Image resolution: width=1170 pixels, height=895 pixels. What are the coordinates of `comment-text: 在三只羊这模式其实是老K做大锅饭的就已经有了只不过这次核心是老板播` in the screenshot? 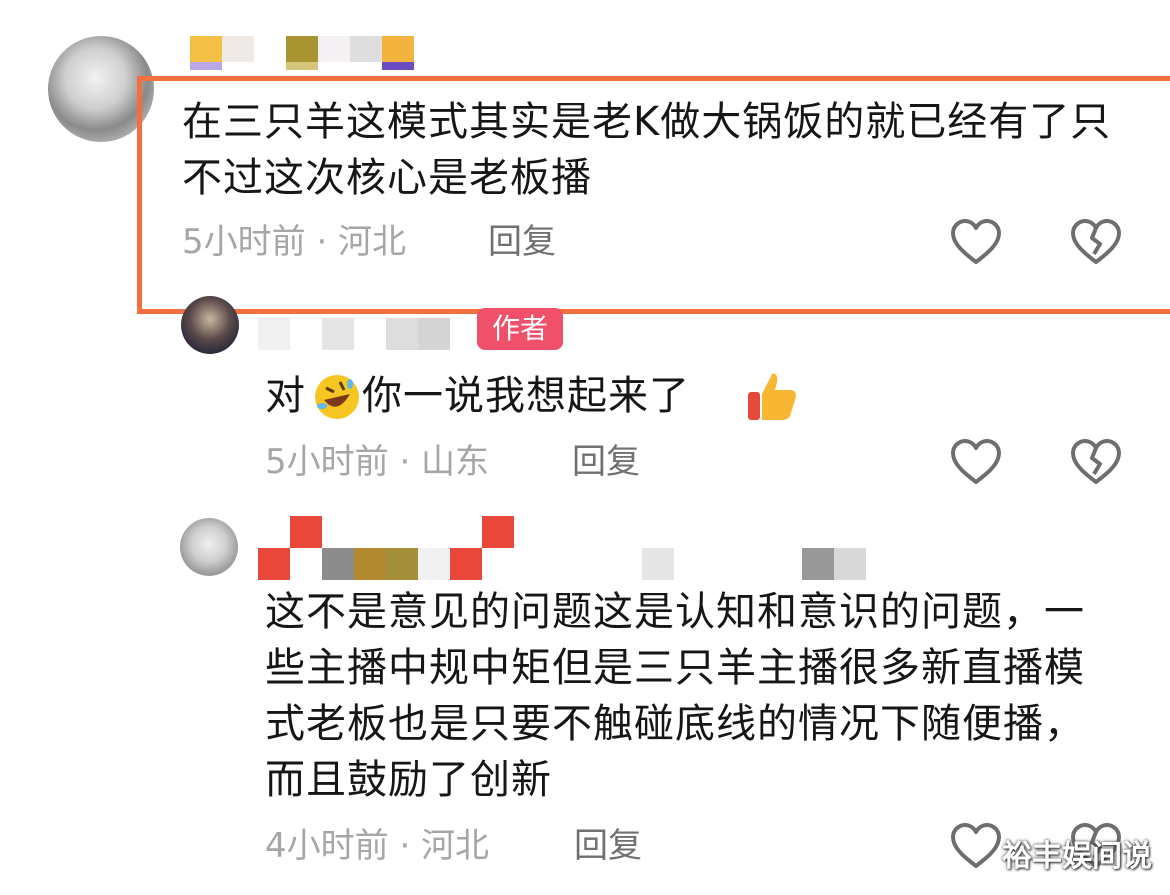 It's located at (647, 150).